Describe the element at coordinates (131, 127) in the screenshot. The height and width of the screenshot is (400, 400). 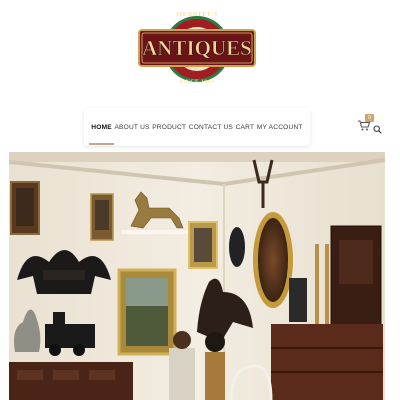
I see `nav-about-us: ABOUT US` at that location.